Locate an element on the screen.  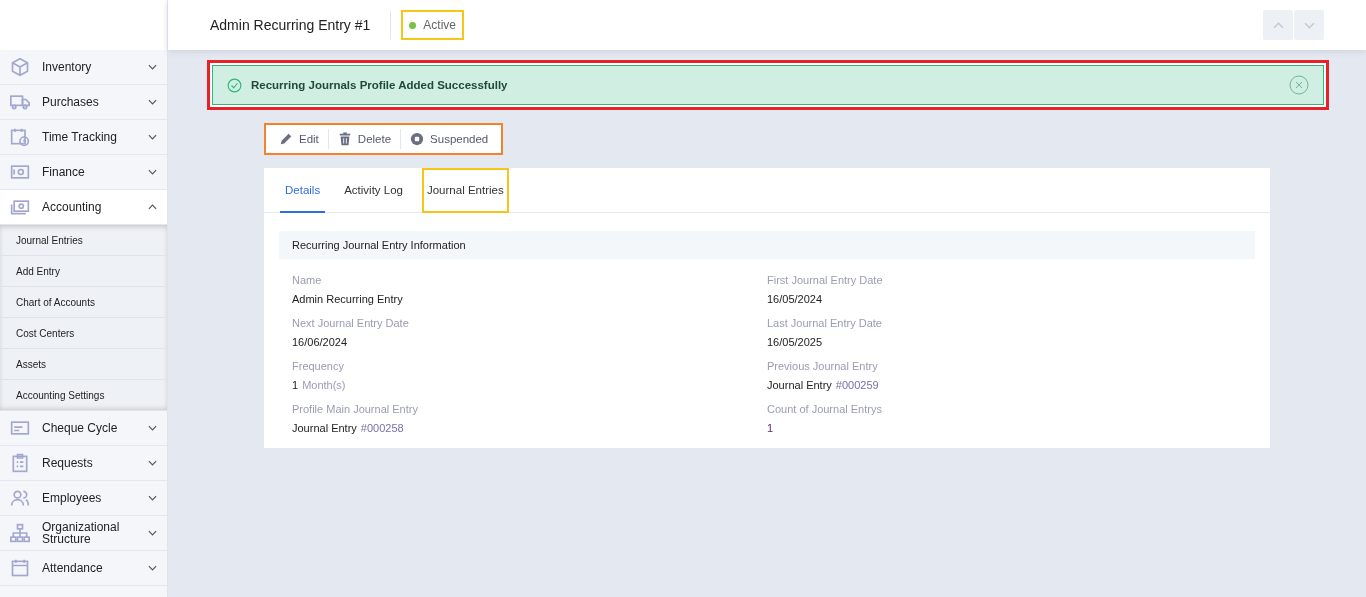
calendar-icon is located at coordinates (20, 568).